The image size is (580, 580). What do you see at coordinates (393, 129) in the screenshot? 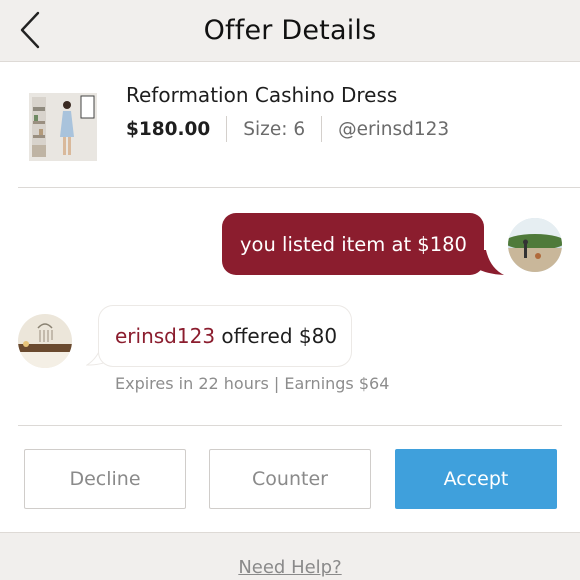
I see `seller-username: @erinsd123` at bounding box center [393, 129].